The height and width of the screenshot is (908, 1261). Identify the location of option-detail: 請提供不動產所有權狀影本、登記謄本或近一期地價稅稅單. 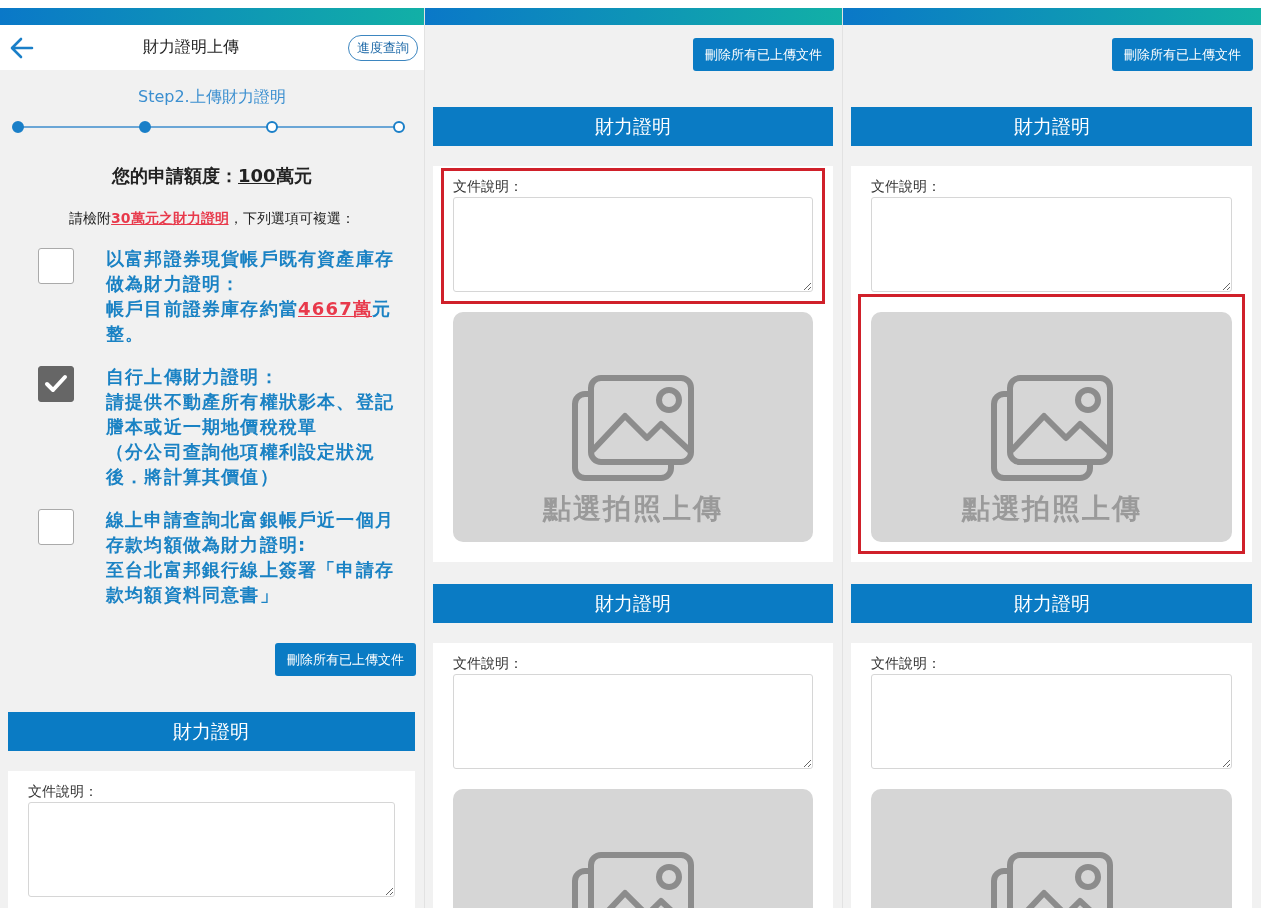
(250, 414).